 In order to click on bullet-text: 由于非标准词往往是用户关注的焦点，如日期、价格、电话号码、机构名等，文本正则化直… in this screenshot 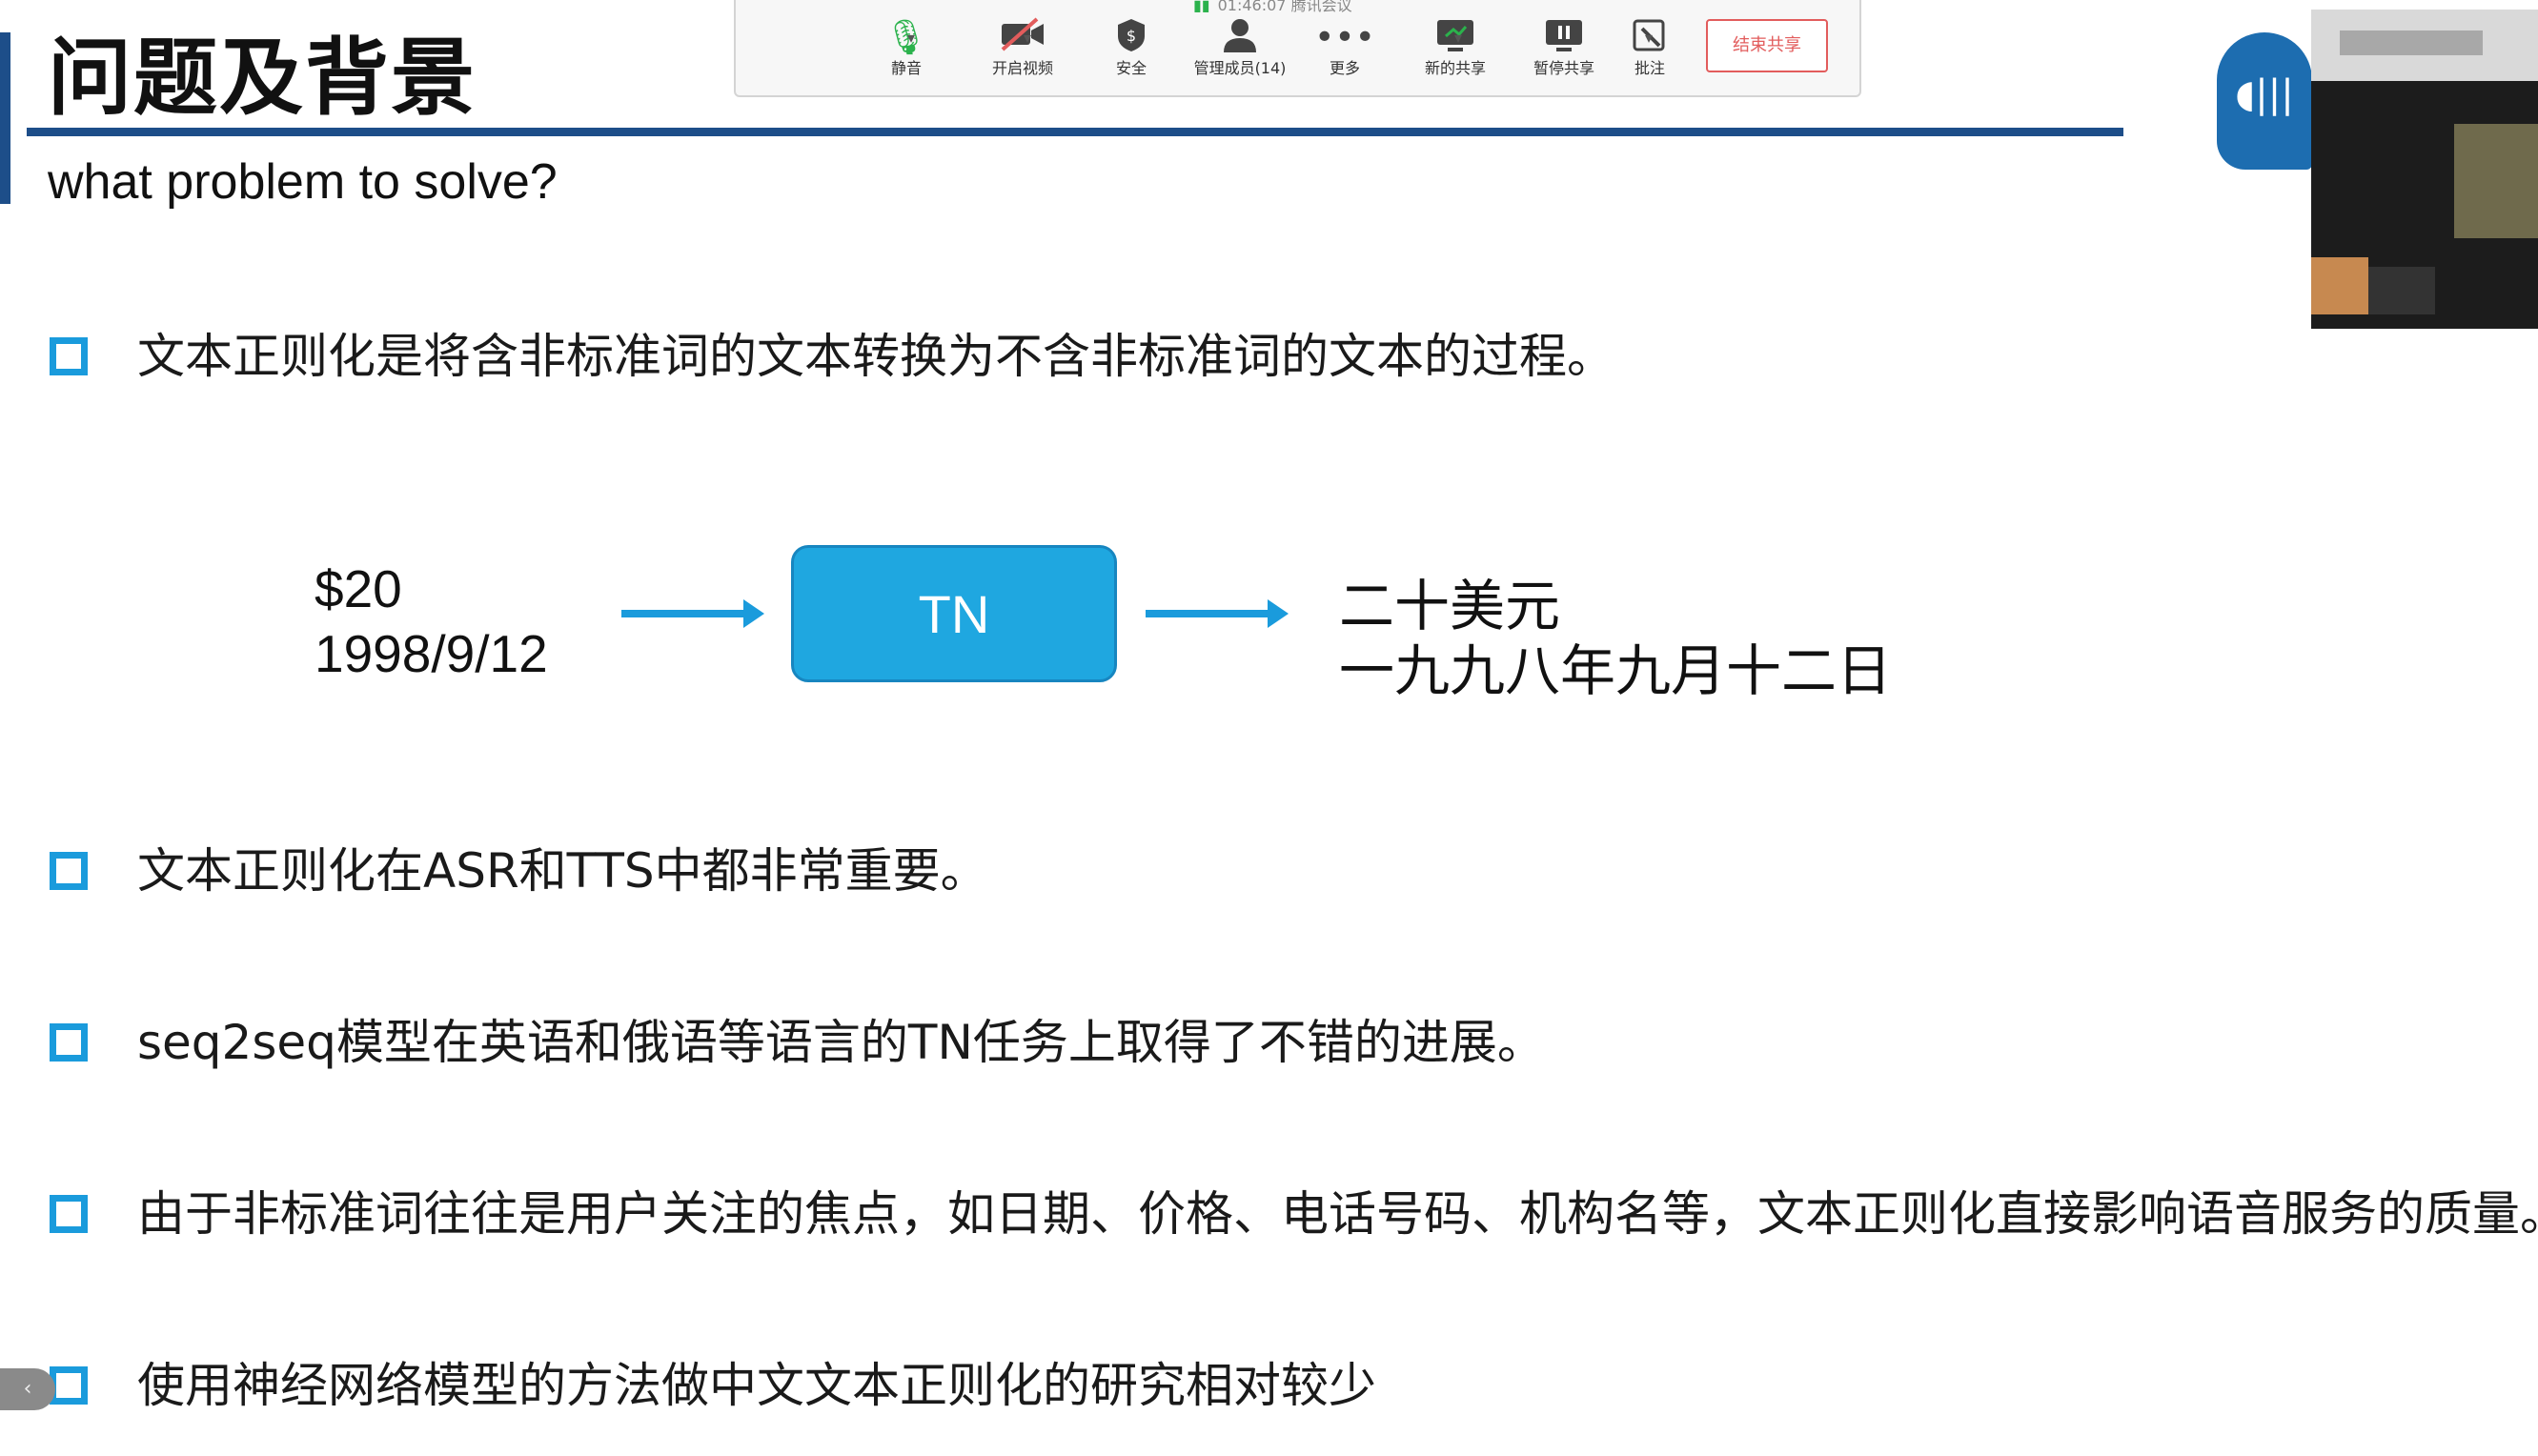, I will do `click(1338, 1214)`.